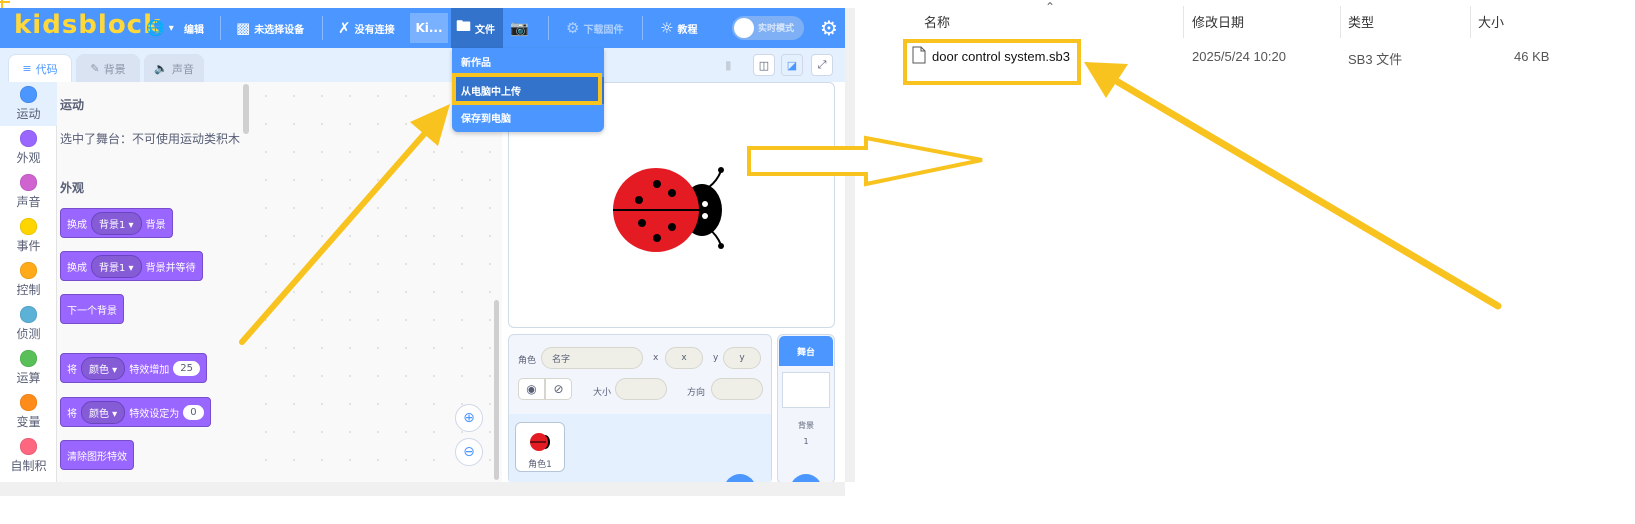 This screenshot has height=524, width=1635. I want to click on window-edge-mark, so click(5, 4).